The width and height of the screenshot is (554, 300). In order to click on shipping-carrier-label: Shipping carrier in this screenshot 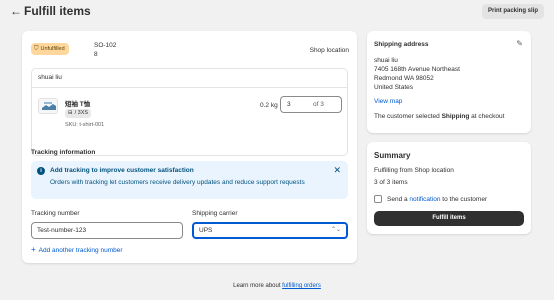, I will do `click(215, 213)`.